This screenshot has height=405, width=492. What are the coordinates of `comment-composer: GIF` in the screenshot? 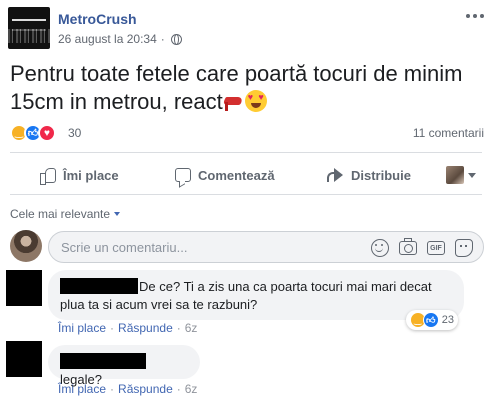 It's located at (266, 247).